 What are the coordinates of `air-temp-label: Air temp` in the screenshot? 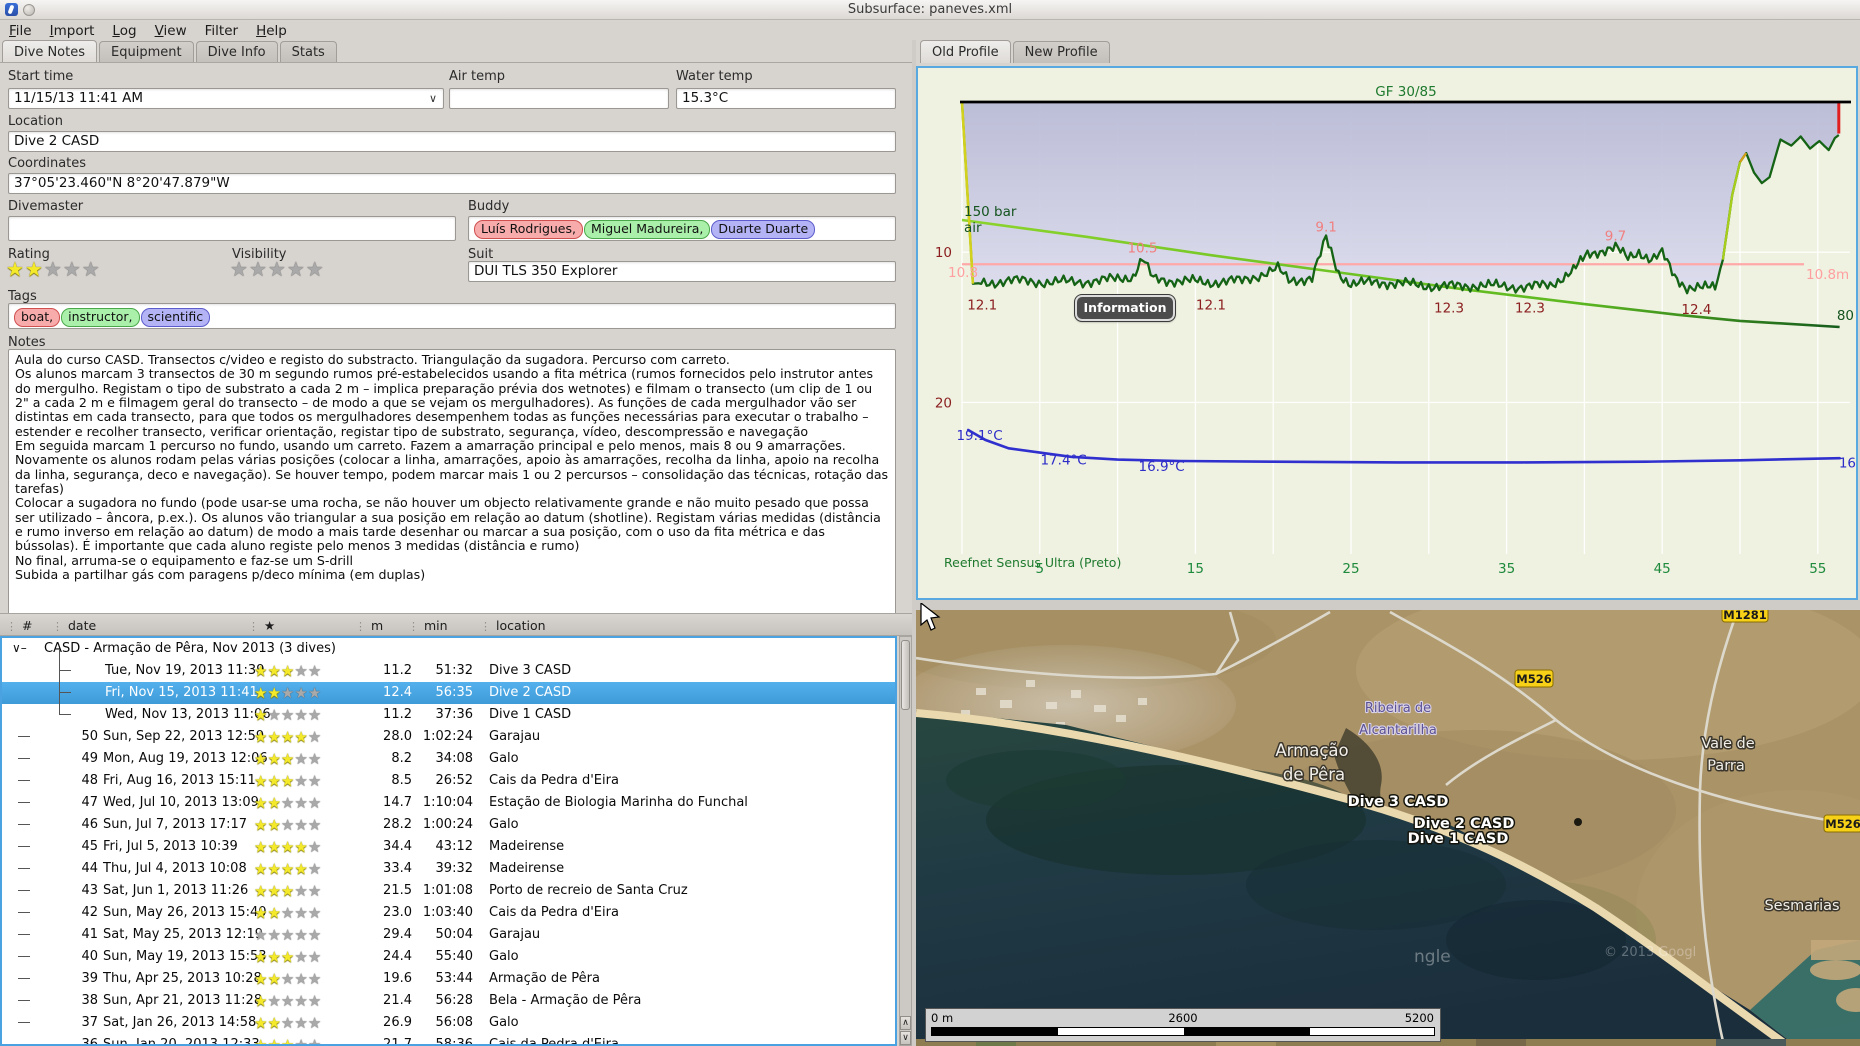 It's located at (477, 76).